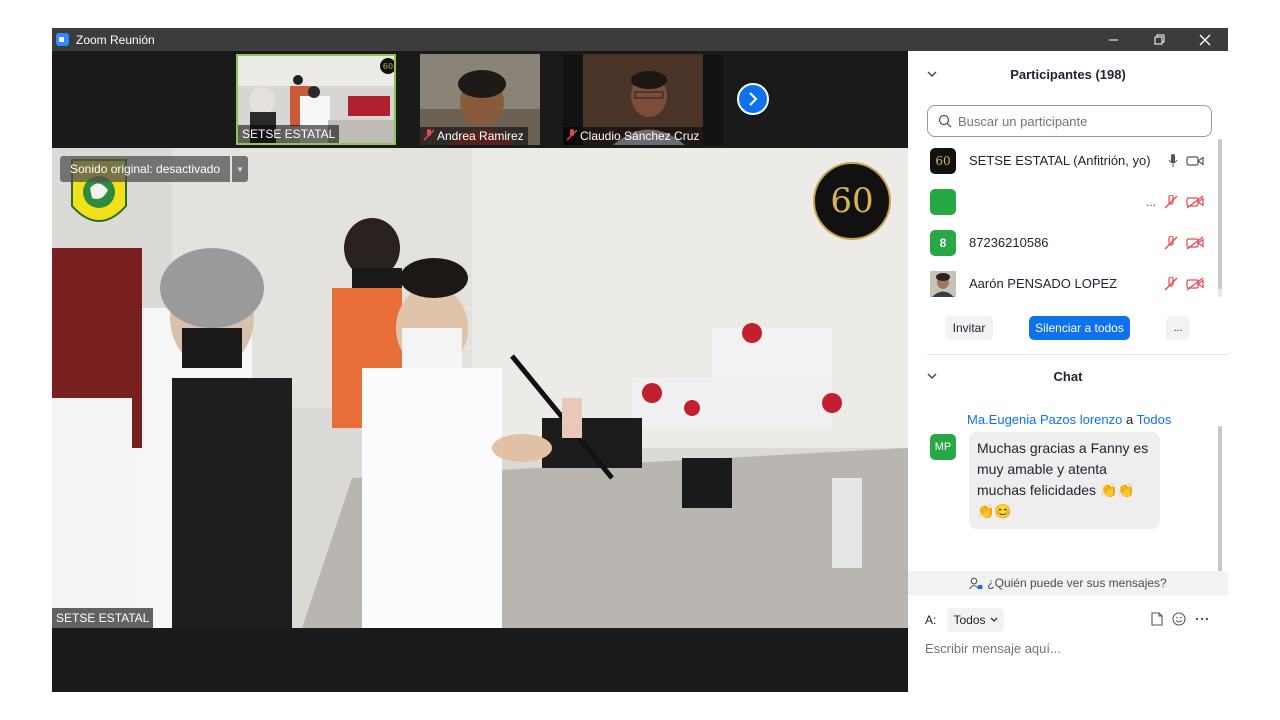 The width and height of the screenshot is (1280, 720). Describe the element at coordinates (943, 242) in the screenshot. I see `avatar: 8` at that location.